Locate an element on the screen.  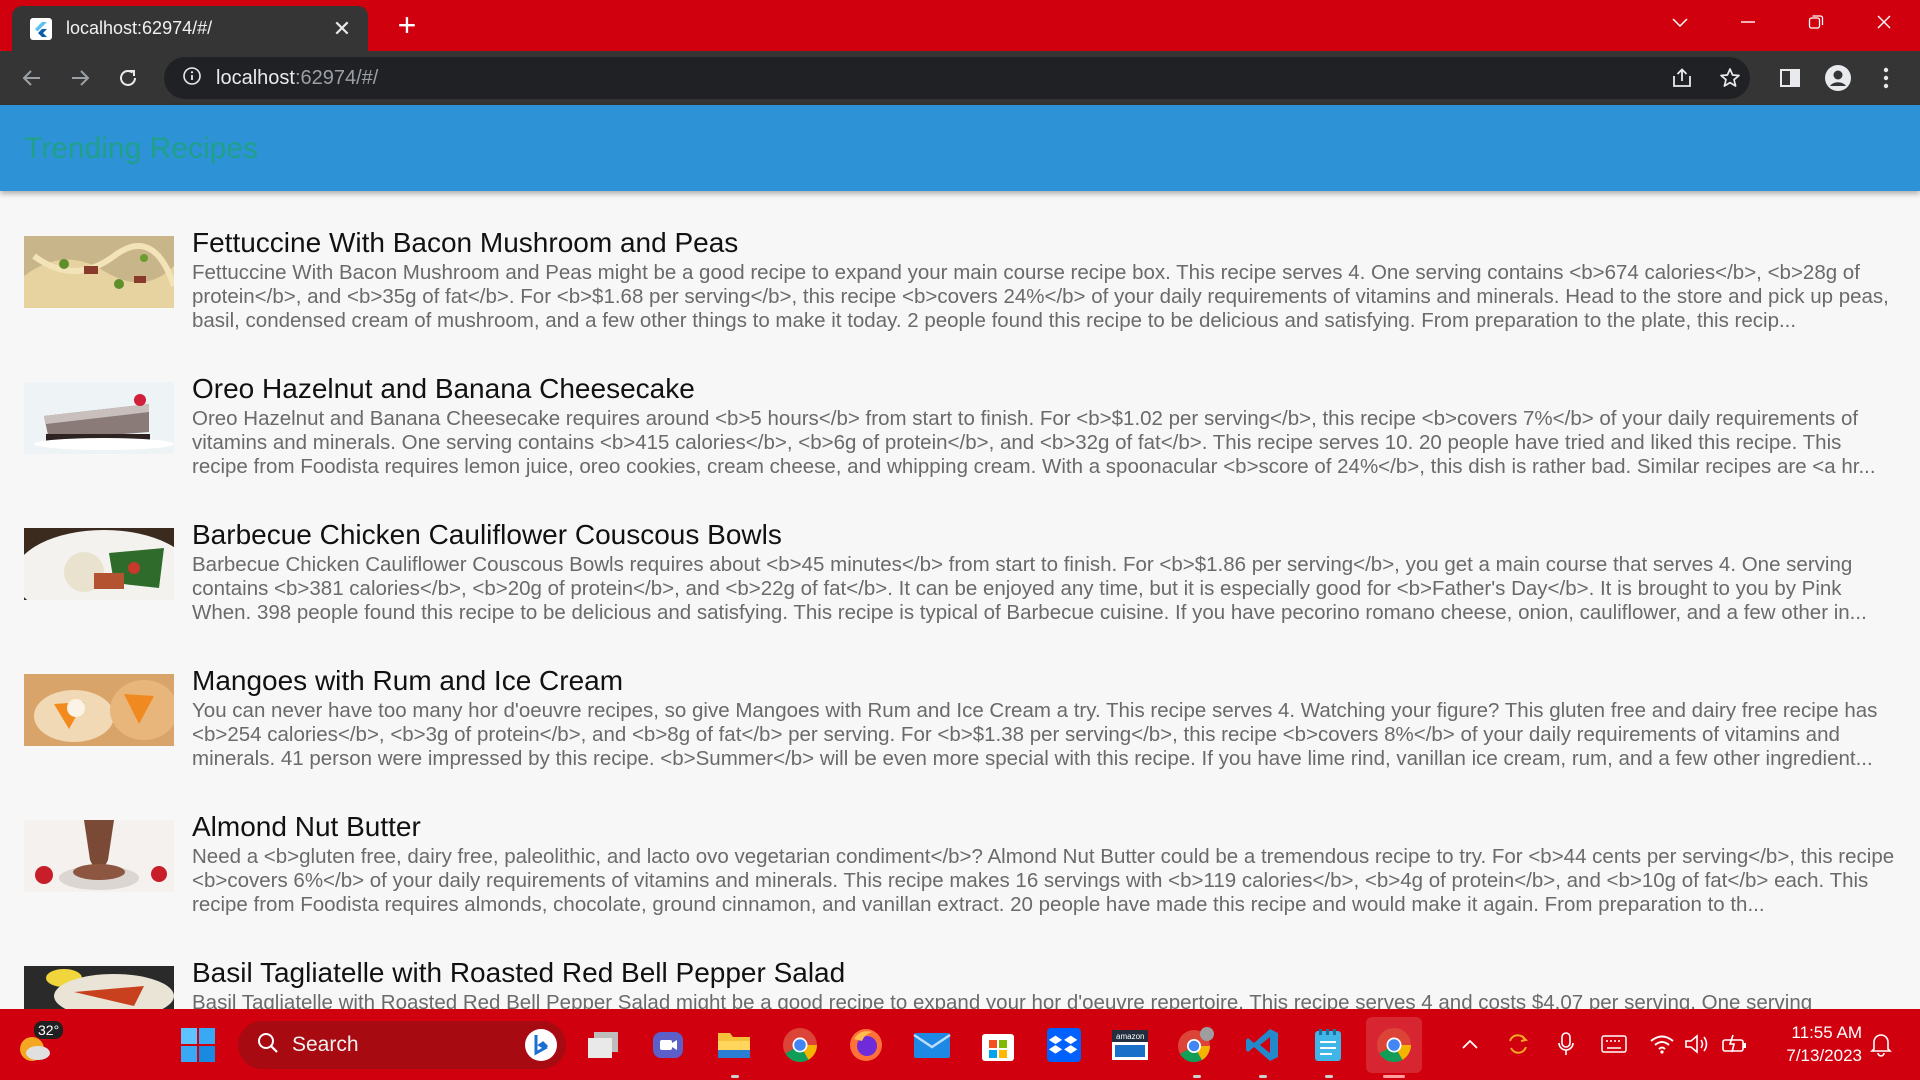
microsoft-store-icon is located at coordinates (998, 1045).